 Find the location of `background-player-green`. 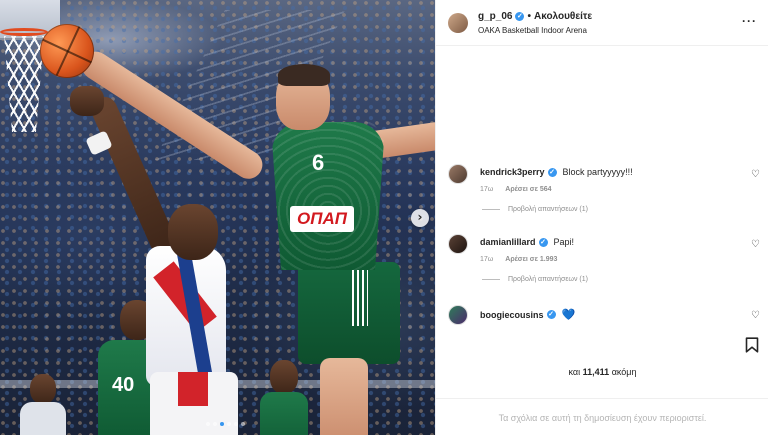

background-player-green is located at coordinates (284, 397).